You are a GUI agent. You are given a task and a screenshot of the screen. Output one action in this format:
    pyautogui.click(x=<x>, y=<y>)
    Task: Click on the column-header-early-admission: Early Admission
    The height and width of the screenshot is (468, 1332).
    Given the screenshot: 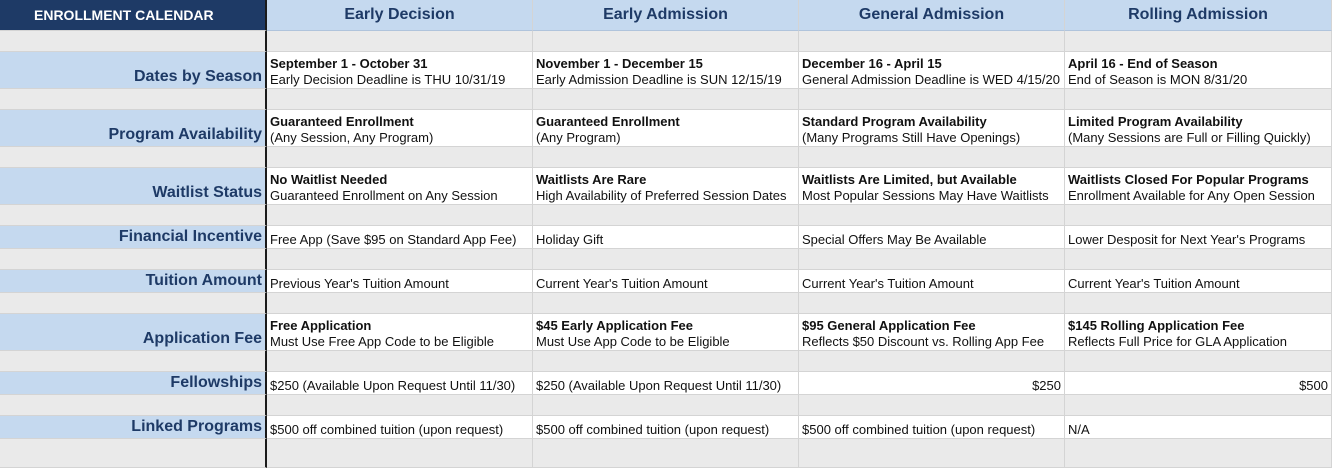 What is the action you would take?
    pyautogui.click(x=666, y=15)
    